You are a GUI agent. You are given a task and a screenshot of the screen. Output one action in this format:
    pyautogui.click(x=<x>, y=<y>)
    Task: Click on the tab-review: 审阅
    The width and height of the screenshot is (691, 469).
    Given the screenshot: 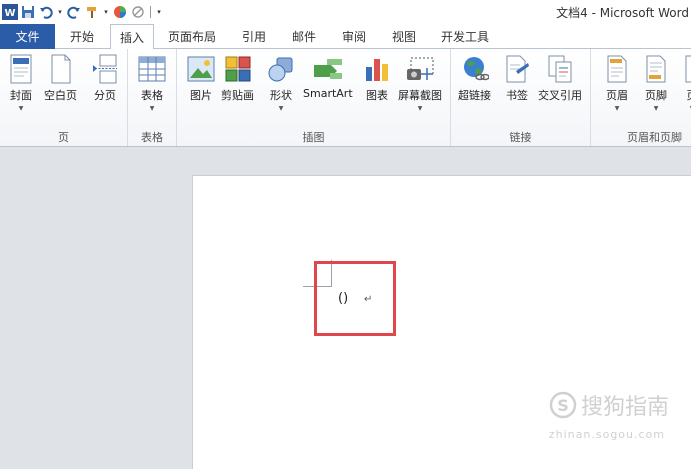 What is the action you would take?
    pyautogui.click(x=354, y=36)
    